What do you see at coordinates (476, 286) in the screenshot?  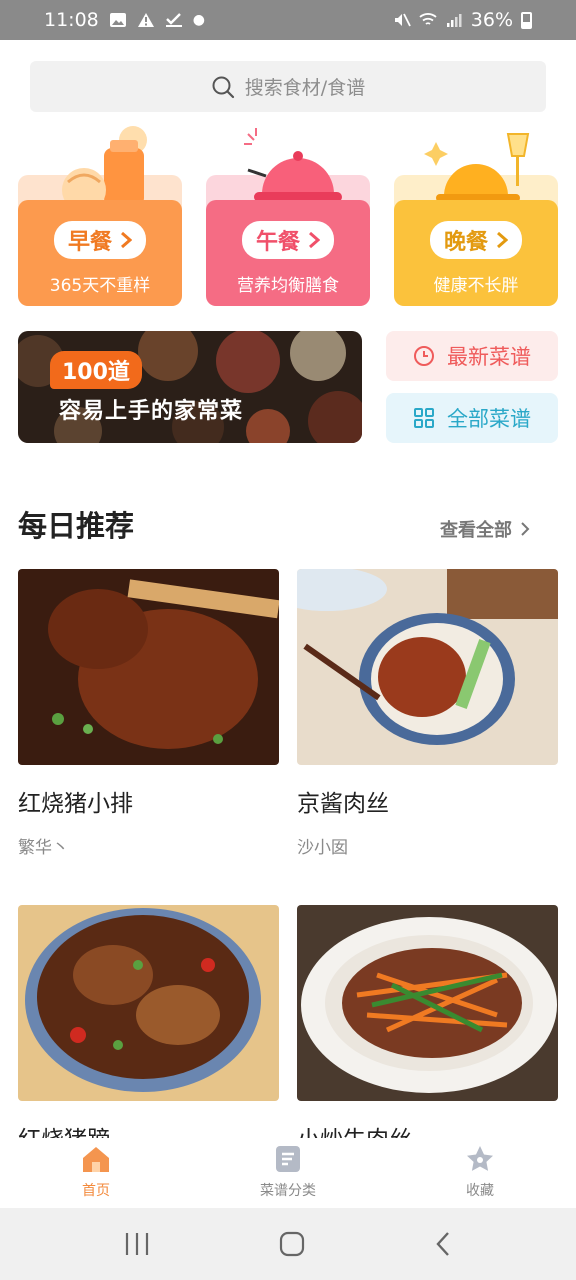 I see `dinner-subtitle: 健康不长胖` at bounding box center [476, 286].